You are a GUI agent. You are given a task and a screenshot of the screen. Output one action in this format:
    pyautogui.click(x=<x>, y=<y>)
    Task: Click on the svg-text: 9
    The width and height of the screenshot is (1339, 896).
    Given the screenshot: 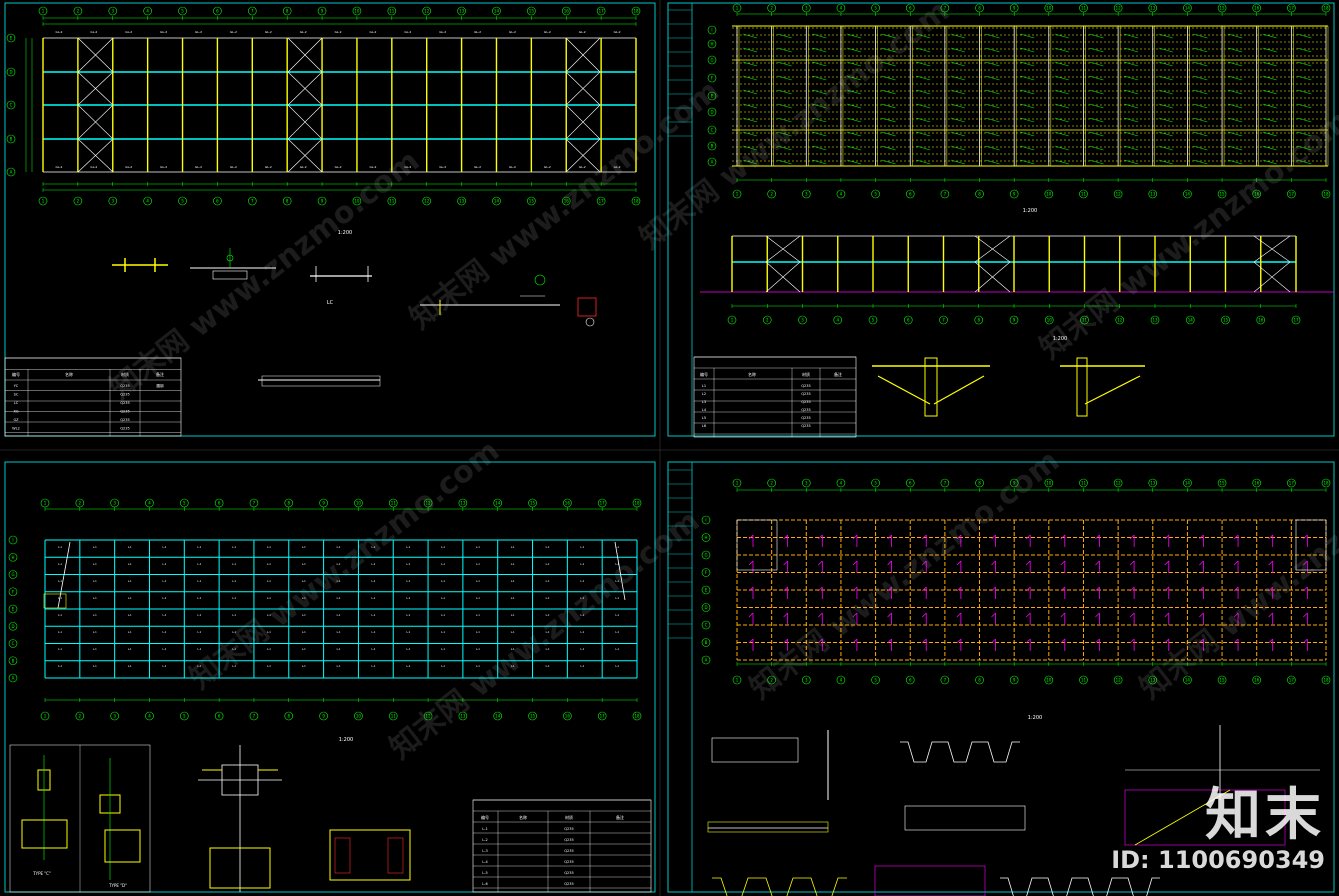 What is the action you would take?
    pyautogui.click(x=322, y=201)
    